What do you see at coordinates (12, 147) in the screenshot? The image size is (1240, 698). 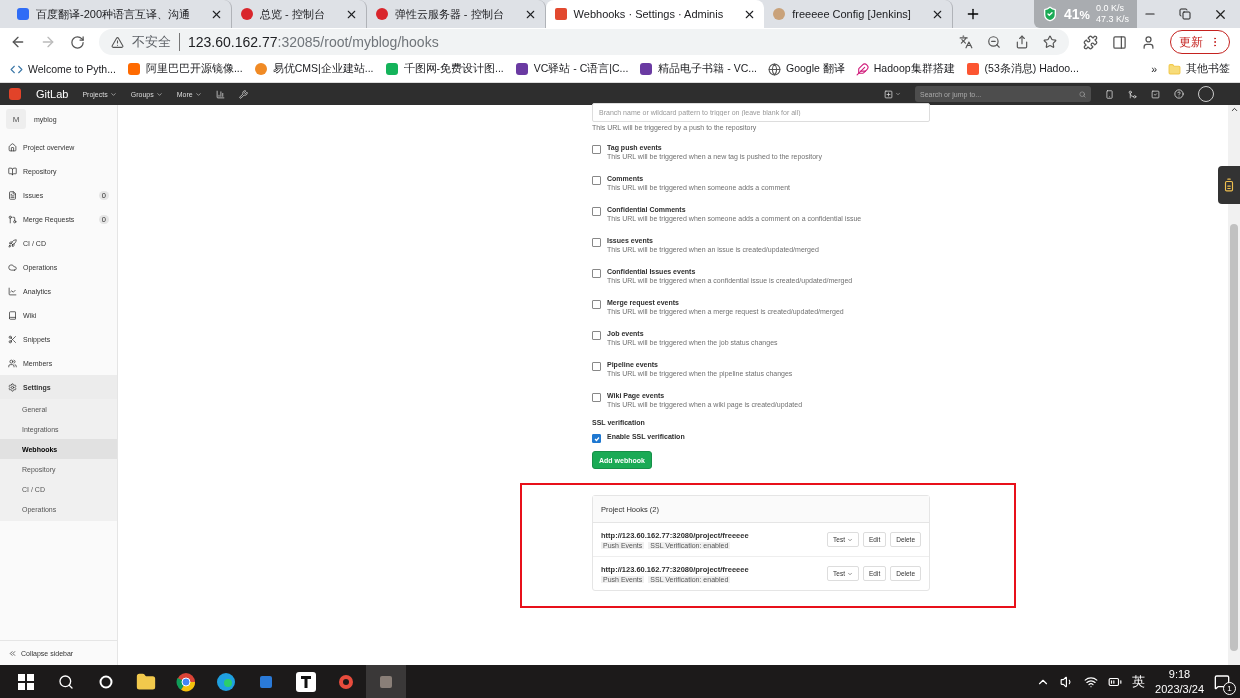 I see `home-icon` at bounding box center [12, 147].